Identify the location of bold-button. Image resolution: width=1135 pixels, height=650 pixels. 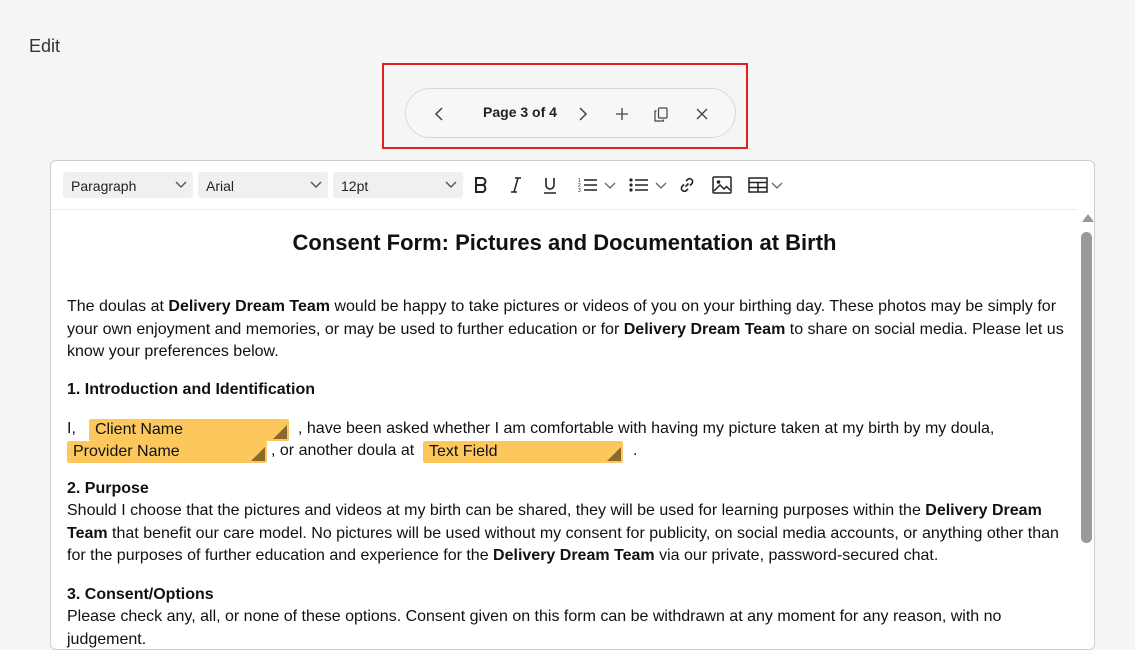
(481, 185).